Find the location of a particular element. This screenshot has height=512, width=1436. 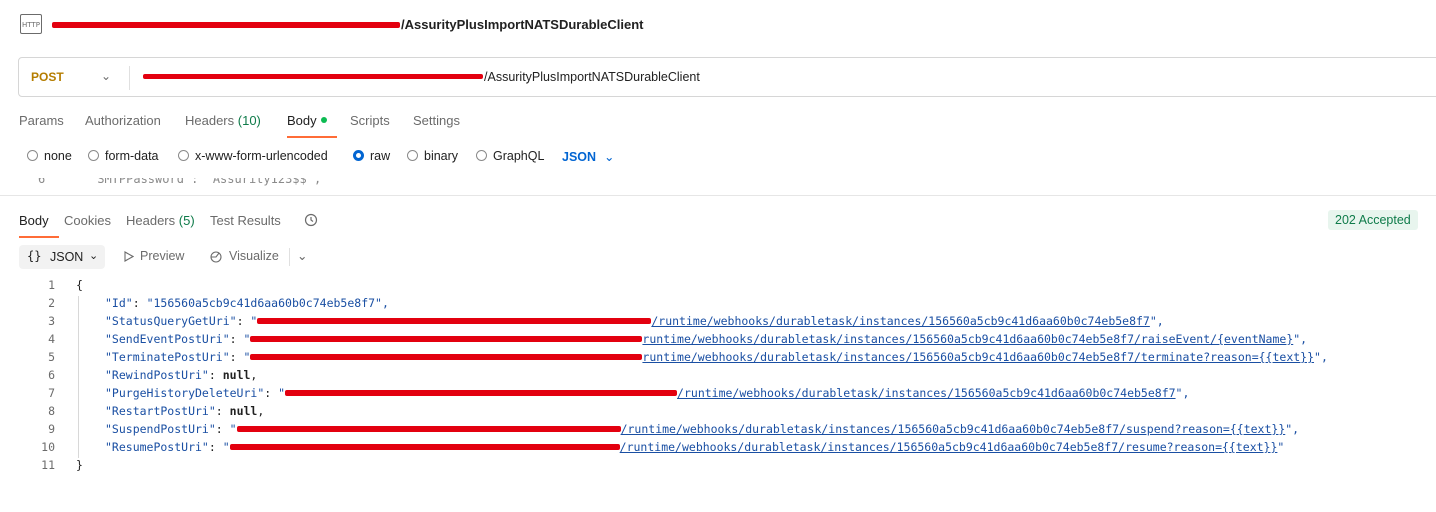

tab-body: Body is located at coordinates (312, 125).